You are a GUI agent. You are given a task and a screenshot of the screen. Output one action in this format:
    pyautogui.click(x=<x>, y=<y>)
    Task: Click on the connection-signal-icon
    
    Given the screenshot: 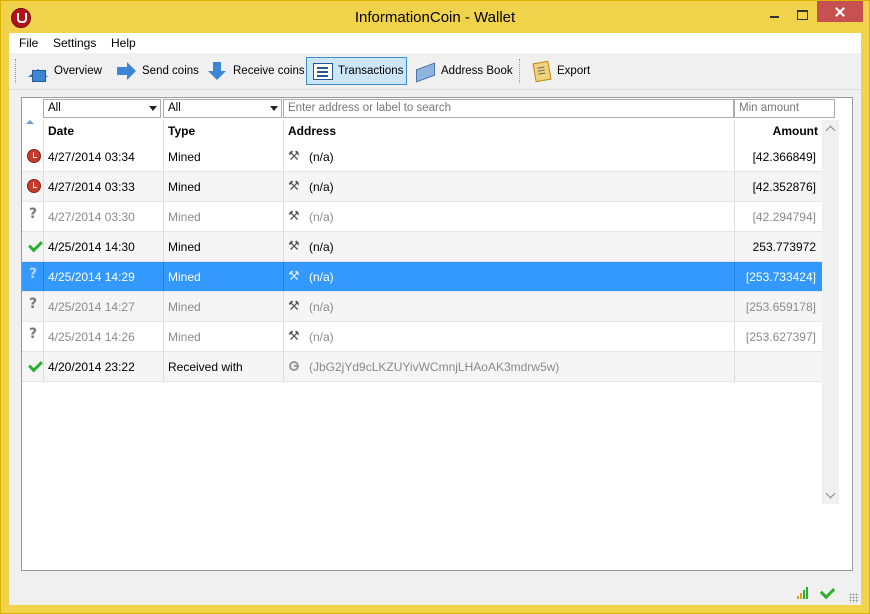 What is the action you would take?
    pyautogui.click(x=804, y=593)
    